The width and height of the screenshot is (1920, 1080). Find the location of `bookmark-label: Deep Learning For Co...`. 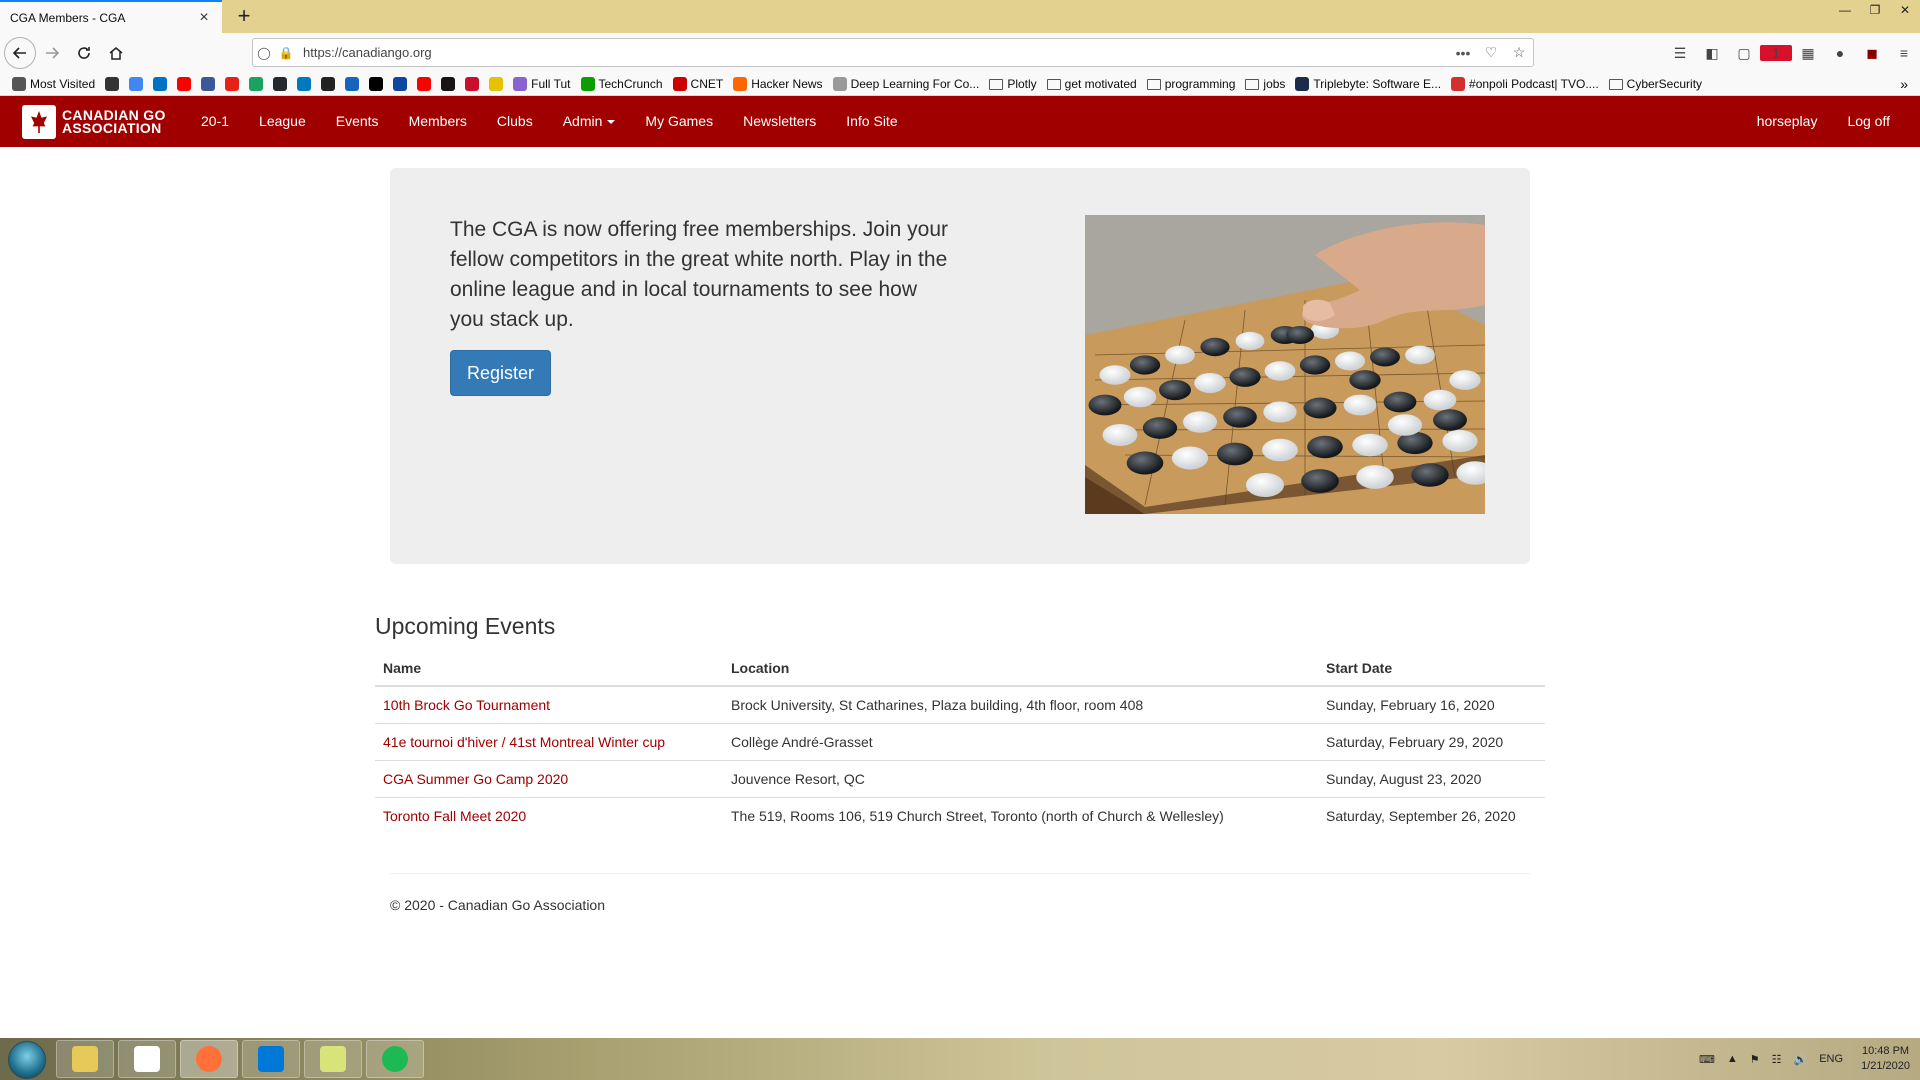

bookmark-label: Deep Learning For Co... is located at coordinates (915, 84).